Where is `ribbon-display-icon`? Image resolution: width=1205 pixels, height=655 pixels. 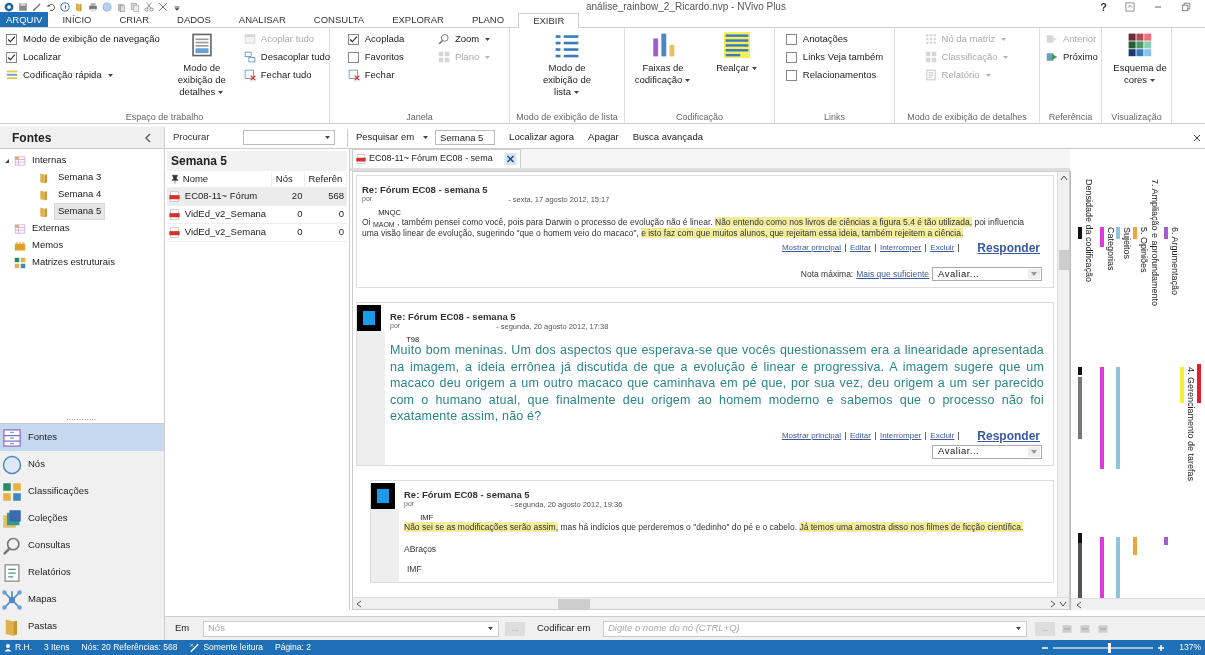 ribbon-display-icon is located at coordinates (1130, 6).